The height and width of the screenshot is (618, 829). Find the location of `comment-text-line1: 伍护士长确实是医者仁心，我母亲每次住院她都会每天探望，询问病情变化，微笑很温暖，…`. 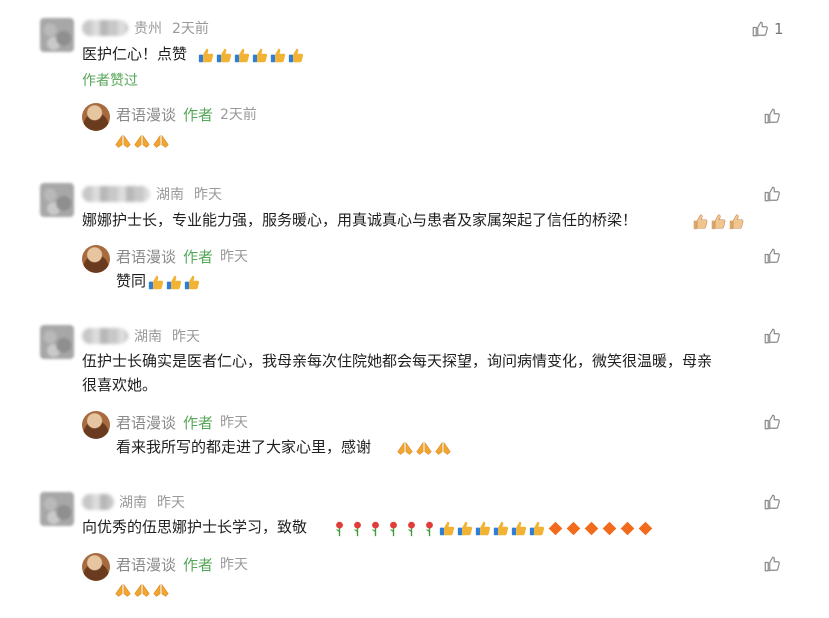

comment-text-line1: 伍护士长确实是医者仁心，我母亲每次住院她都会每天探望，询问病情变化，微笑很温暖，… is located at coordinates (397, 361).